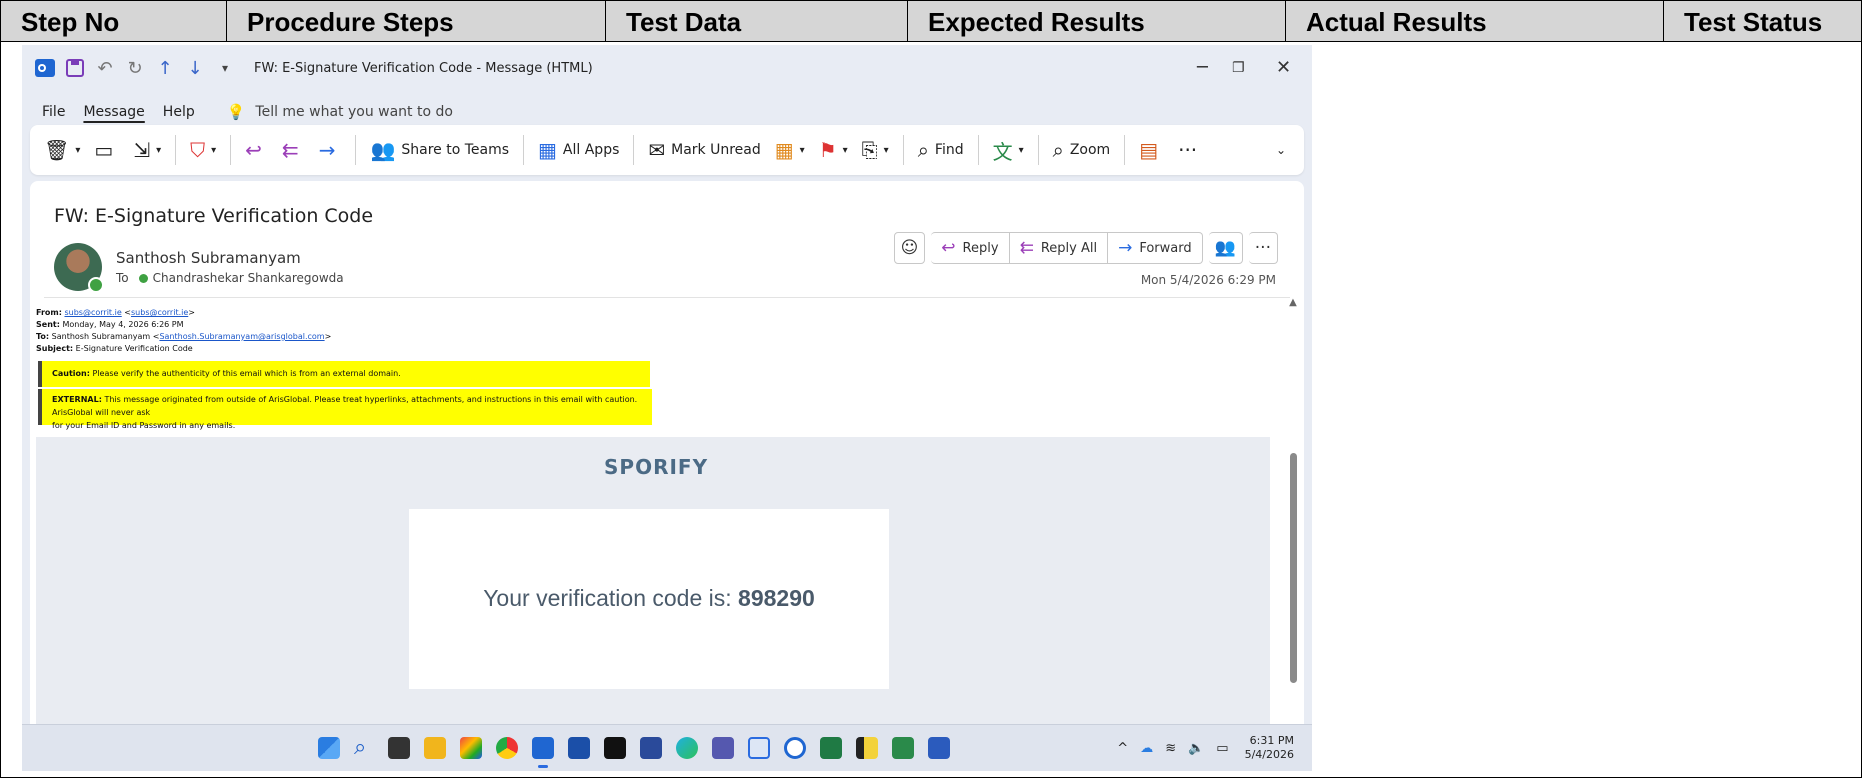 Image resolution: width=1862 pixels, height=778 pixels. Describe the element at coordinates (159, 312) in the screenshot. I see `from-email-link: subs@corrit.ie` at that location.